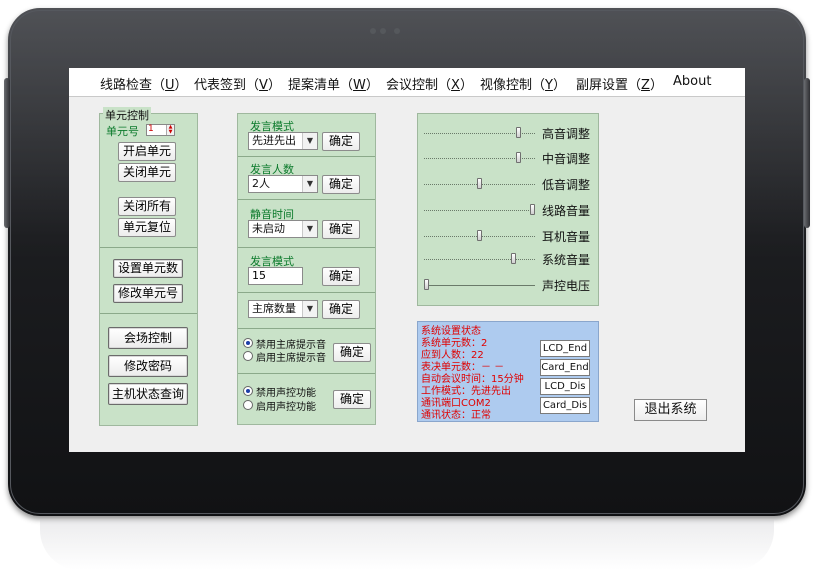  Describe the element at coordinates (147, 206) in the screenshot. I see `close-all-button: 关闭所有` at that location.